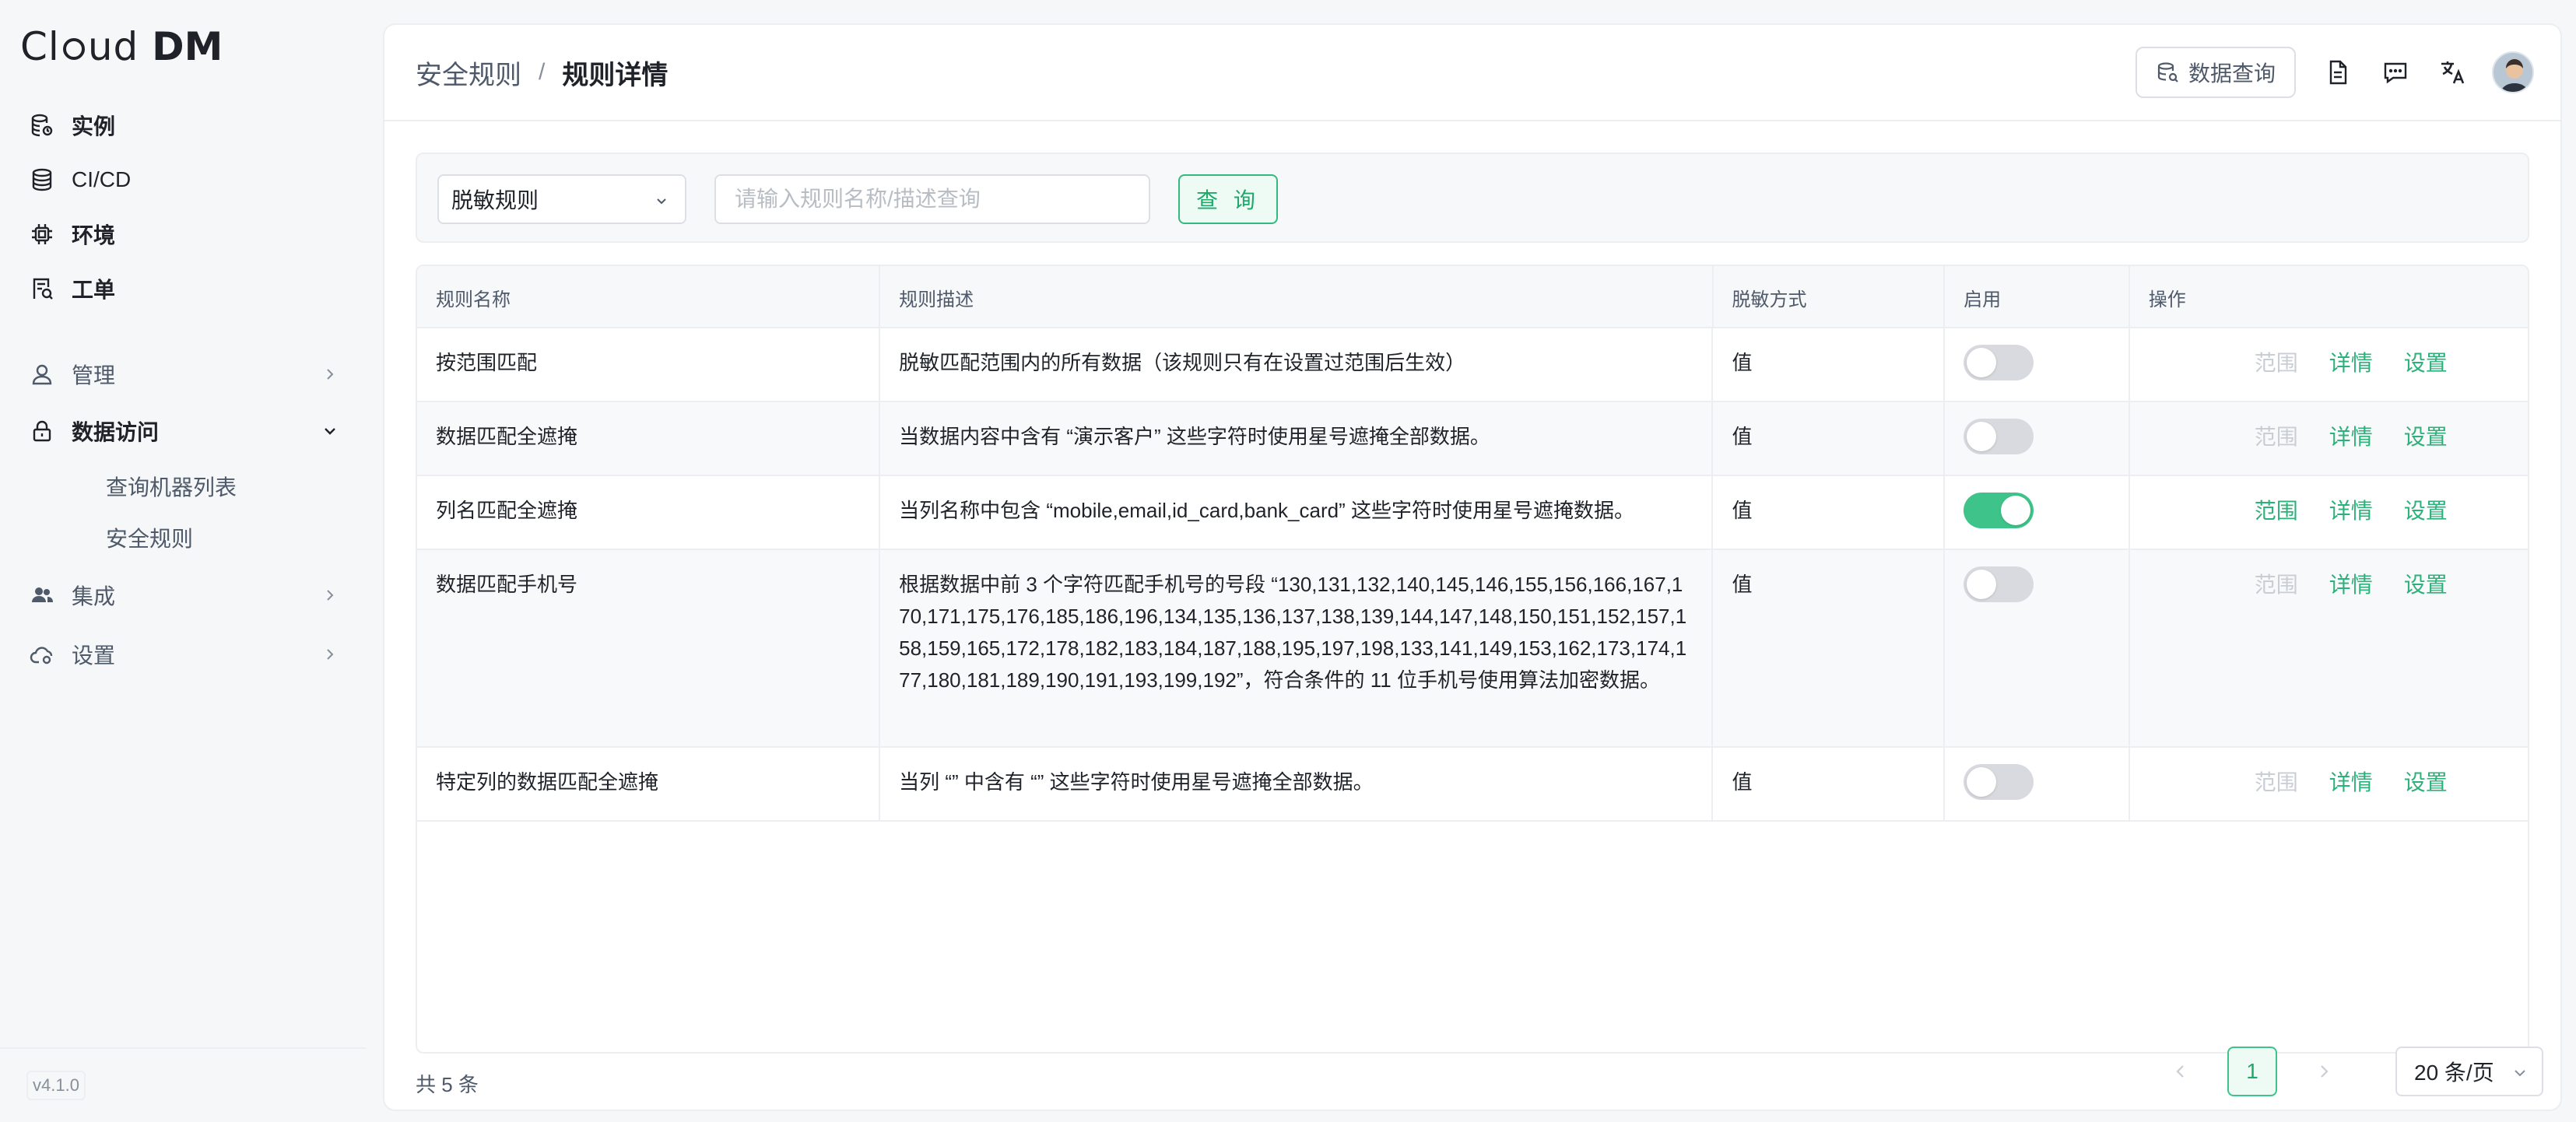 The height and width of the screenshot is (1122, 2576). What do you see at coordinates (94, 655) in the screenshot?
I see `sidebar-group-label: 设置` at bounding box center [94, 655].